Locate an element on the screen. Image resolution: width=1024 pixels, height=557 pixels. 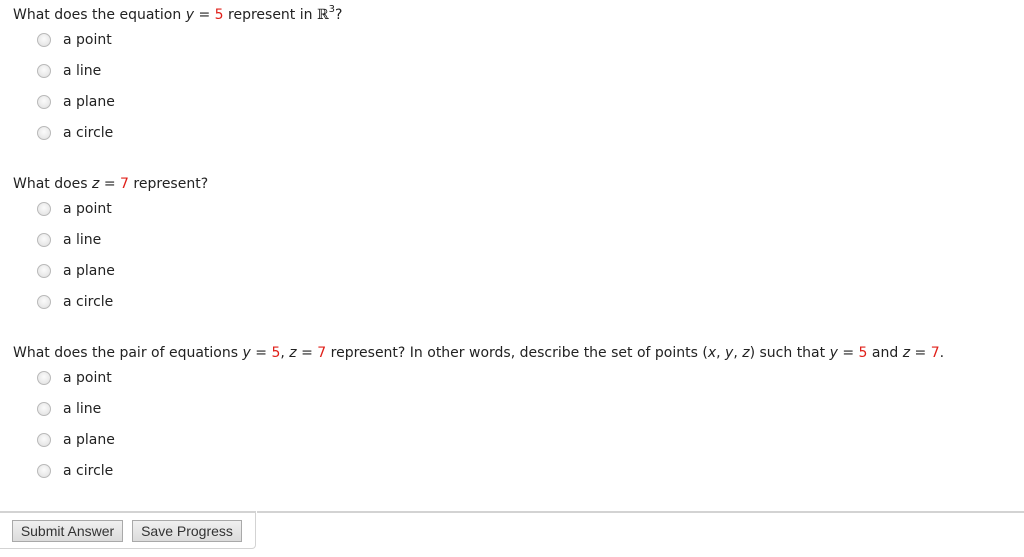
exponent: 3 is located at coordinates (331, 10).